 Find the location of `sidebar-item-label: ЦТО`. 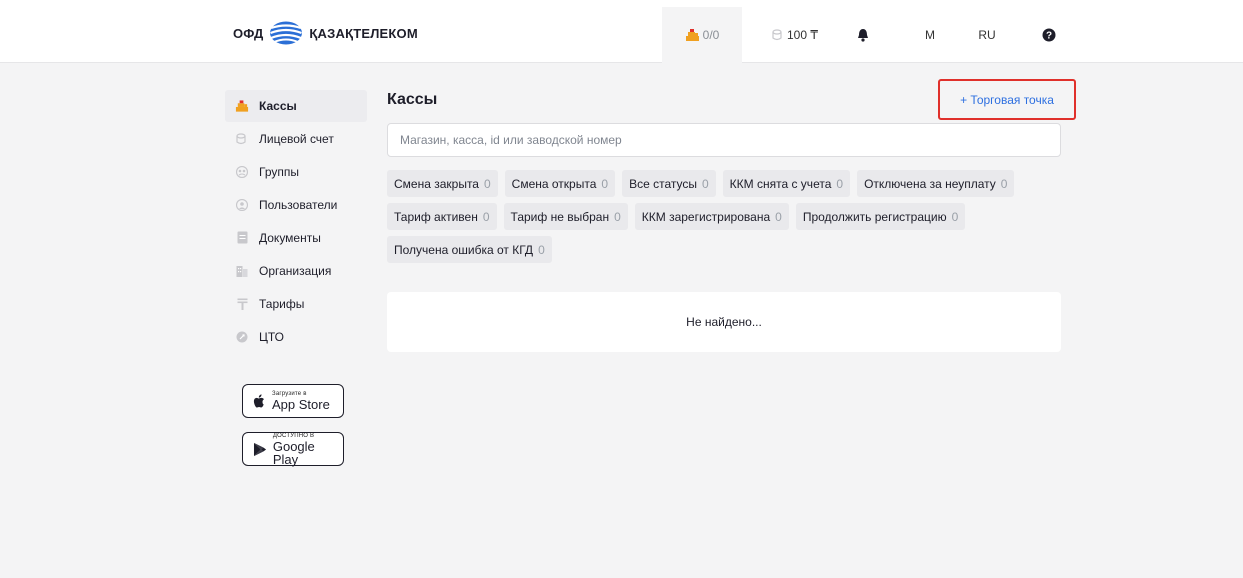

sidebar-item-label: ЦТО is located at coordinates (272, 336).